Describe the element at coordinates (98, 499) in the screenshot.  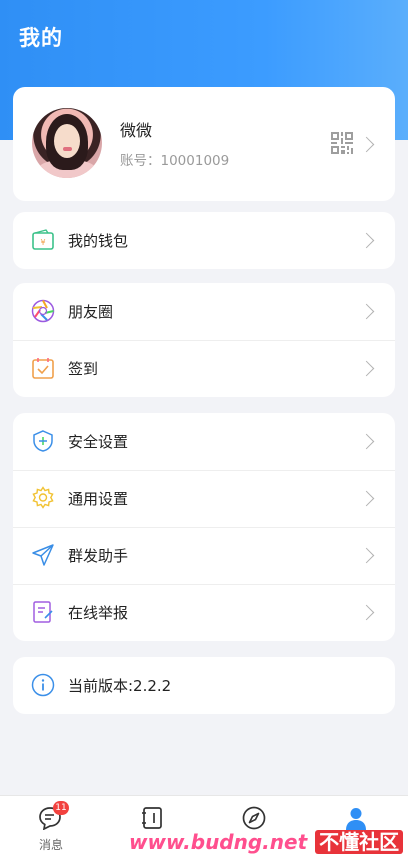
I see `menu-item-label: 通用设置` at that location.